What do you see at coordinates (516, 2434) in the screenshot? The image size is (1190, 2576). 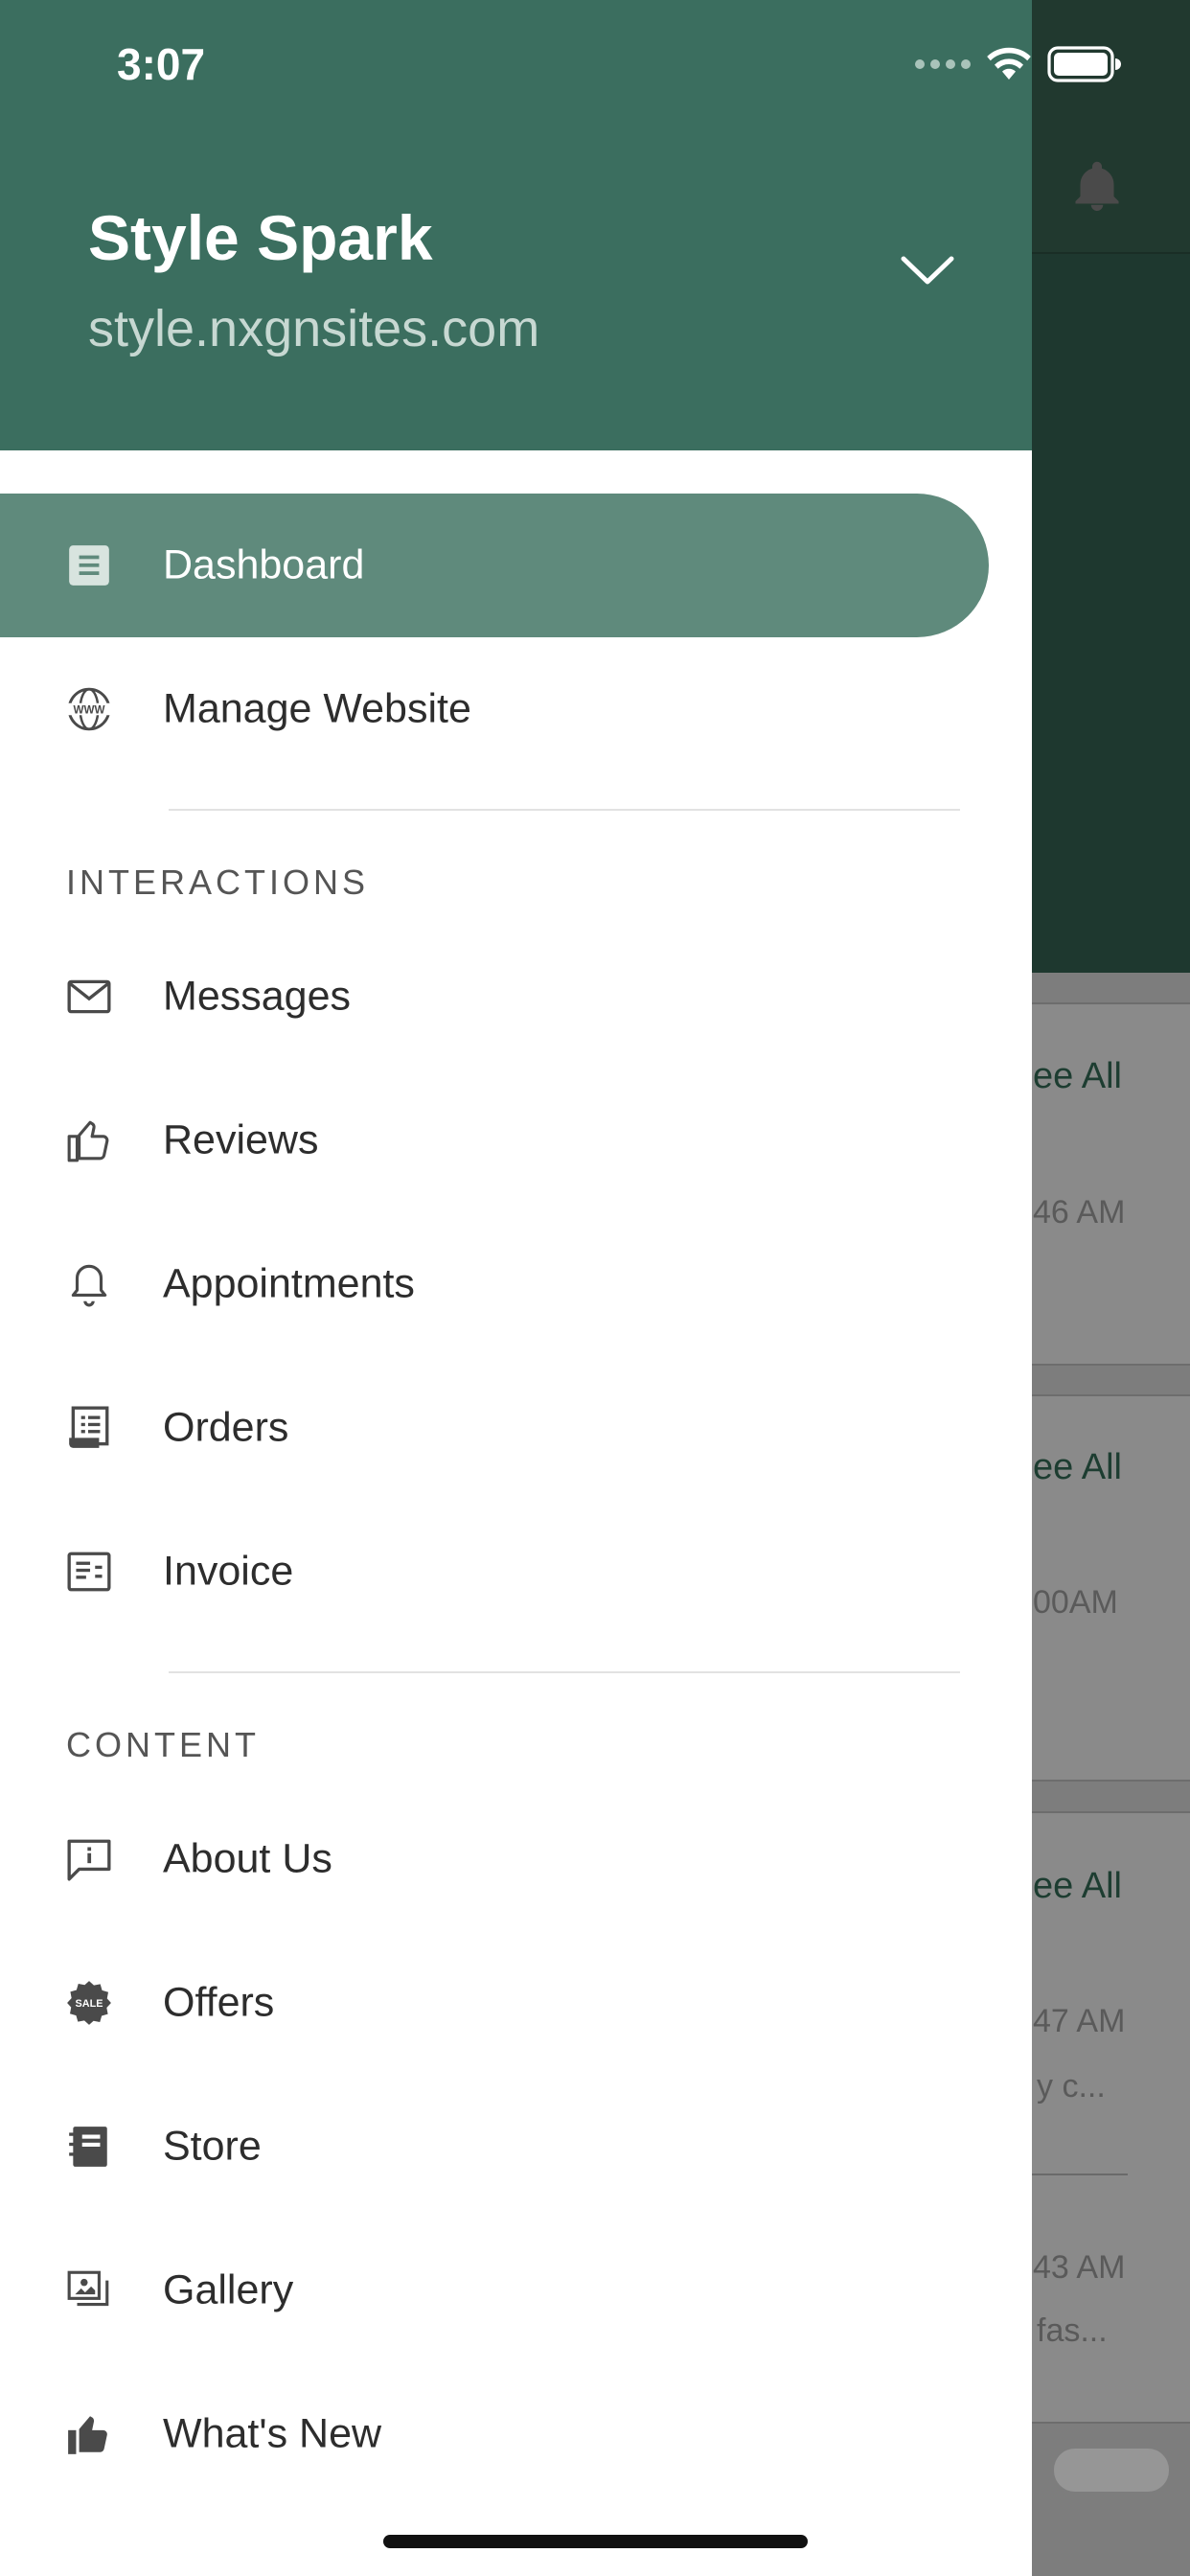 I see `menu-item-whats-new: What's New` at bounding box center [516, 2434].